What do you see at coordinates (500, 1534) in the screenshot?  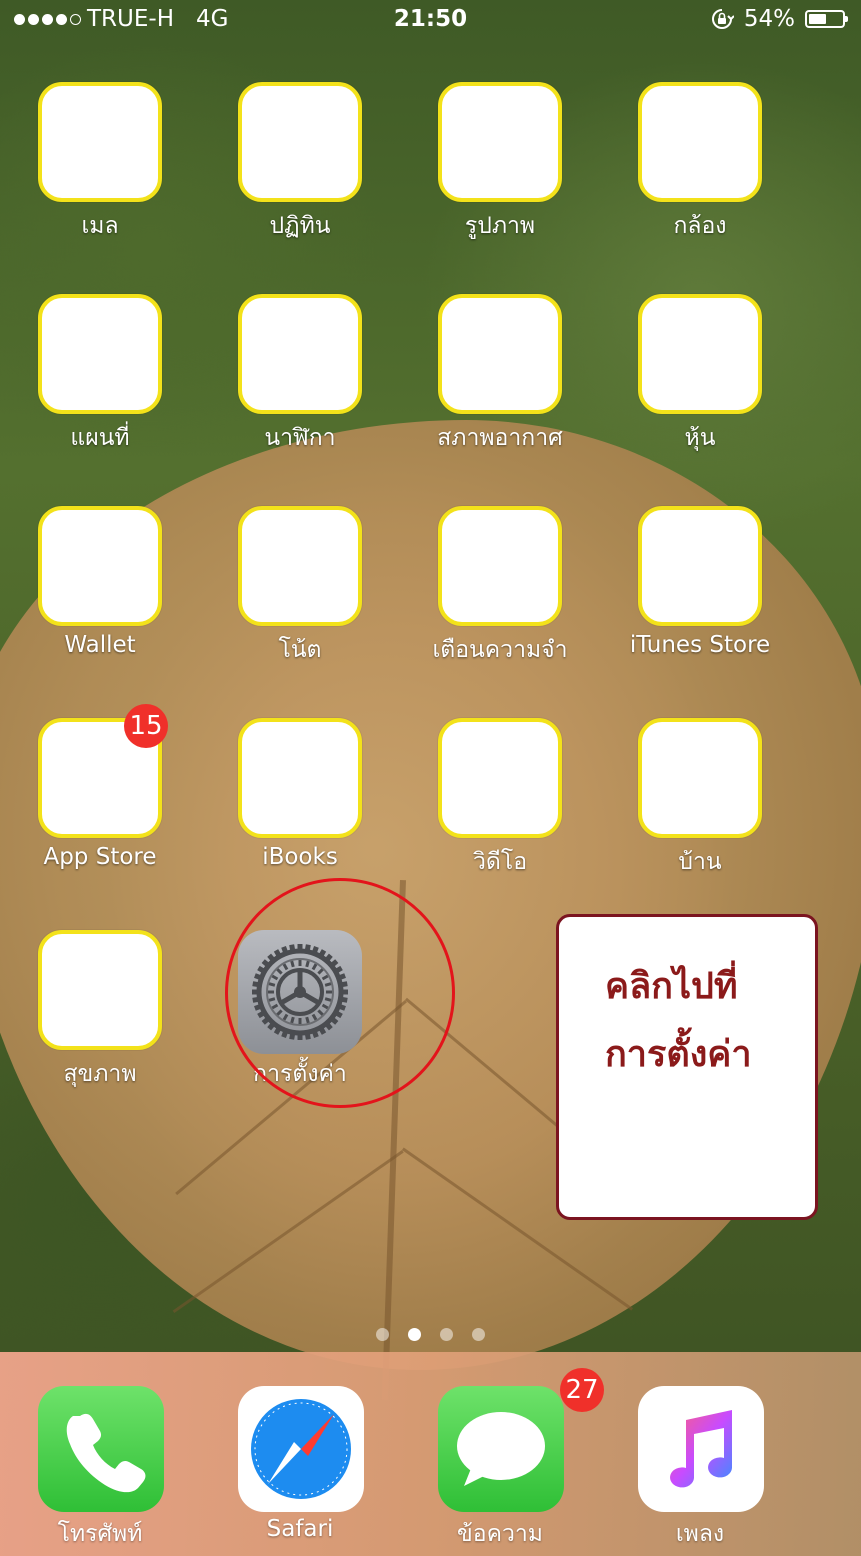 I see `dock-label: ข้อความ` at bounding box center [500, 1534].